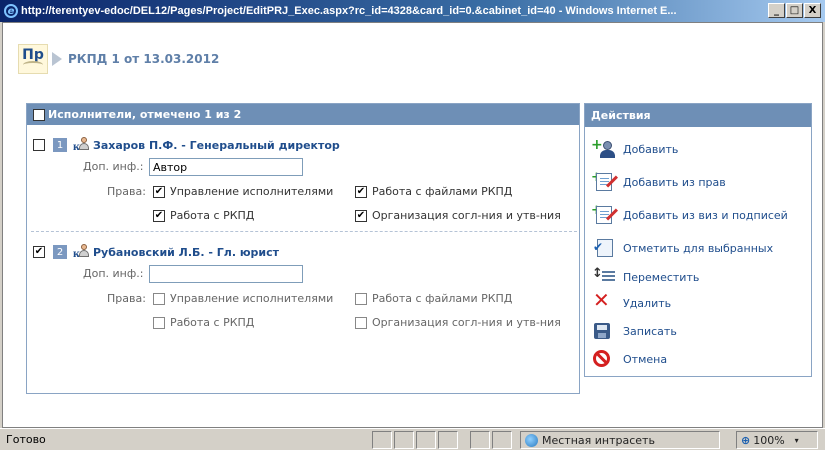 This screenshot has width=825, height=450. What do you see at coordinates (57, 59) in the screenshot?
I see `arrow-icon` at bounding box center [57, 59].